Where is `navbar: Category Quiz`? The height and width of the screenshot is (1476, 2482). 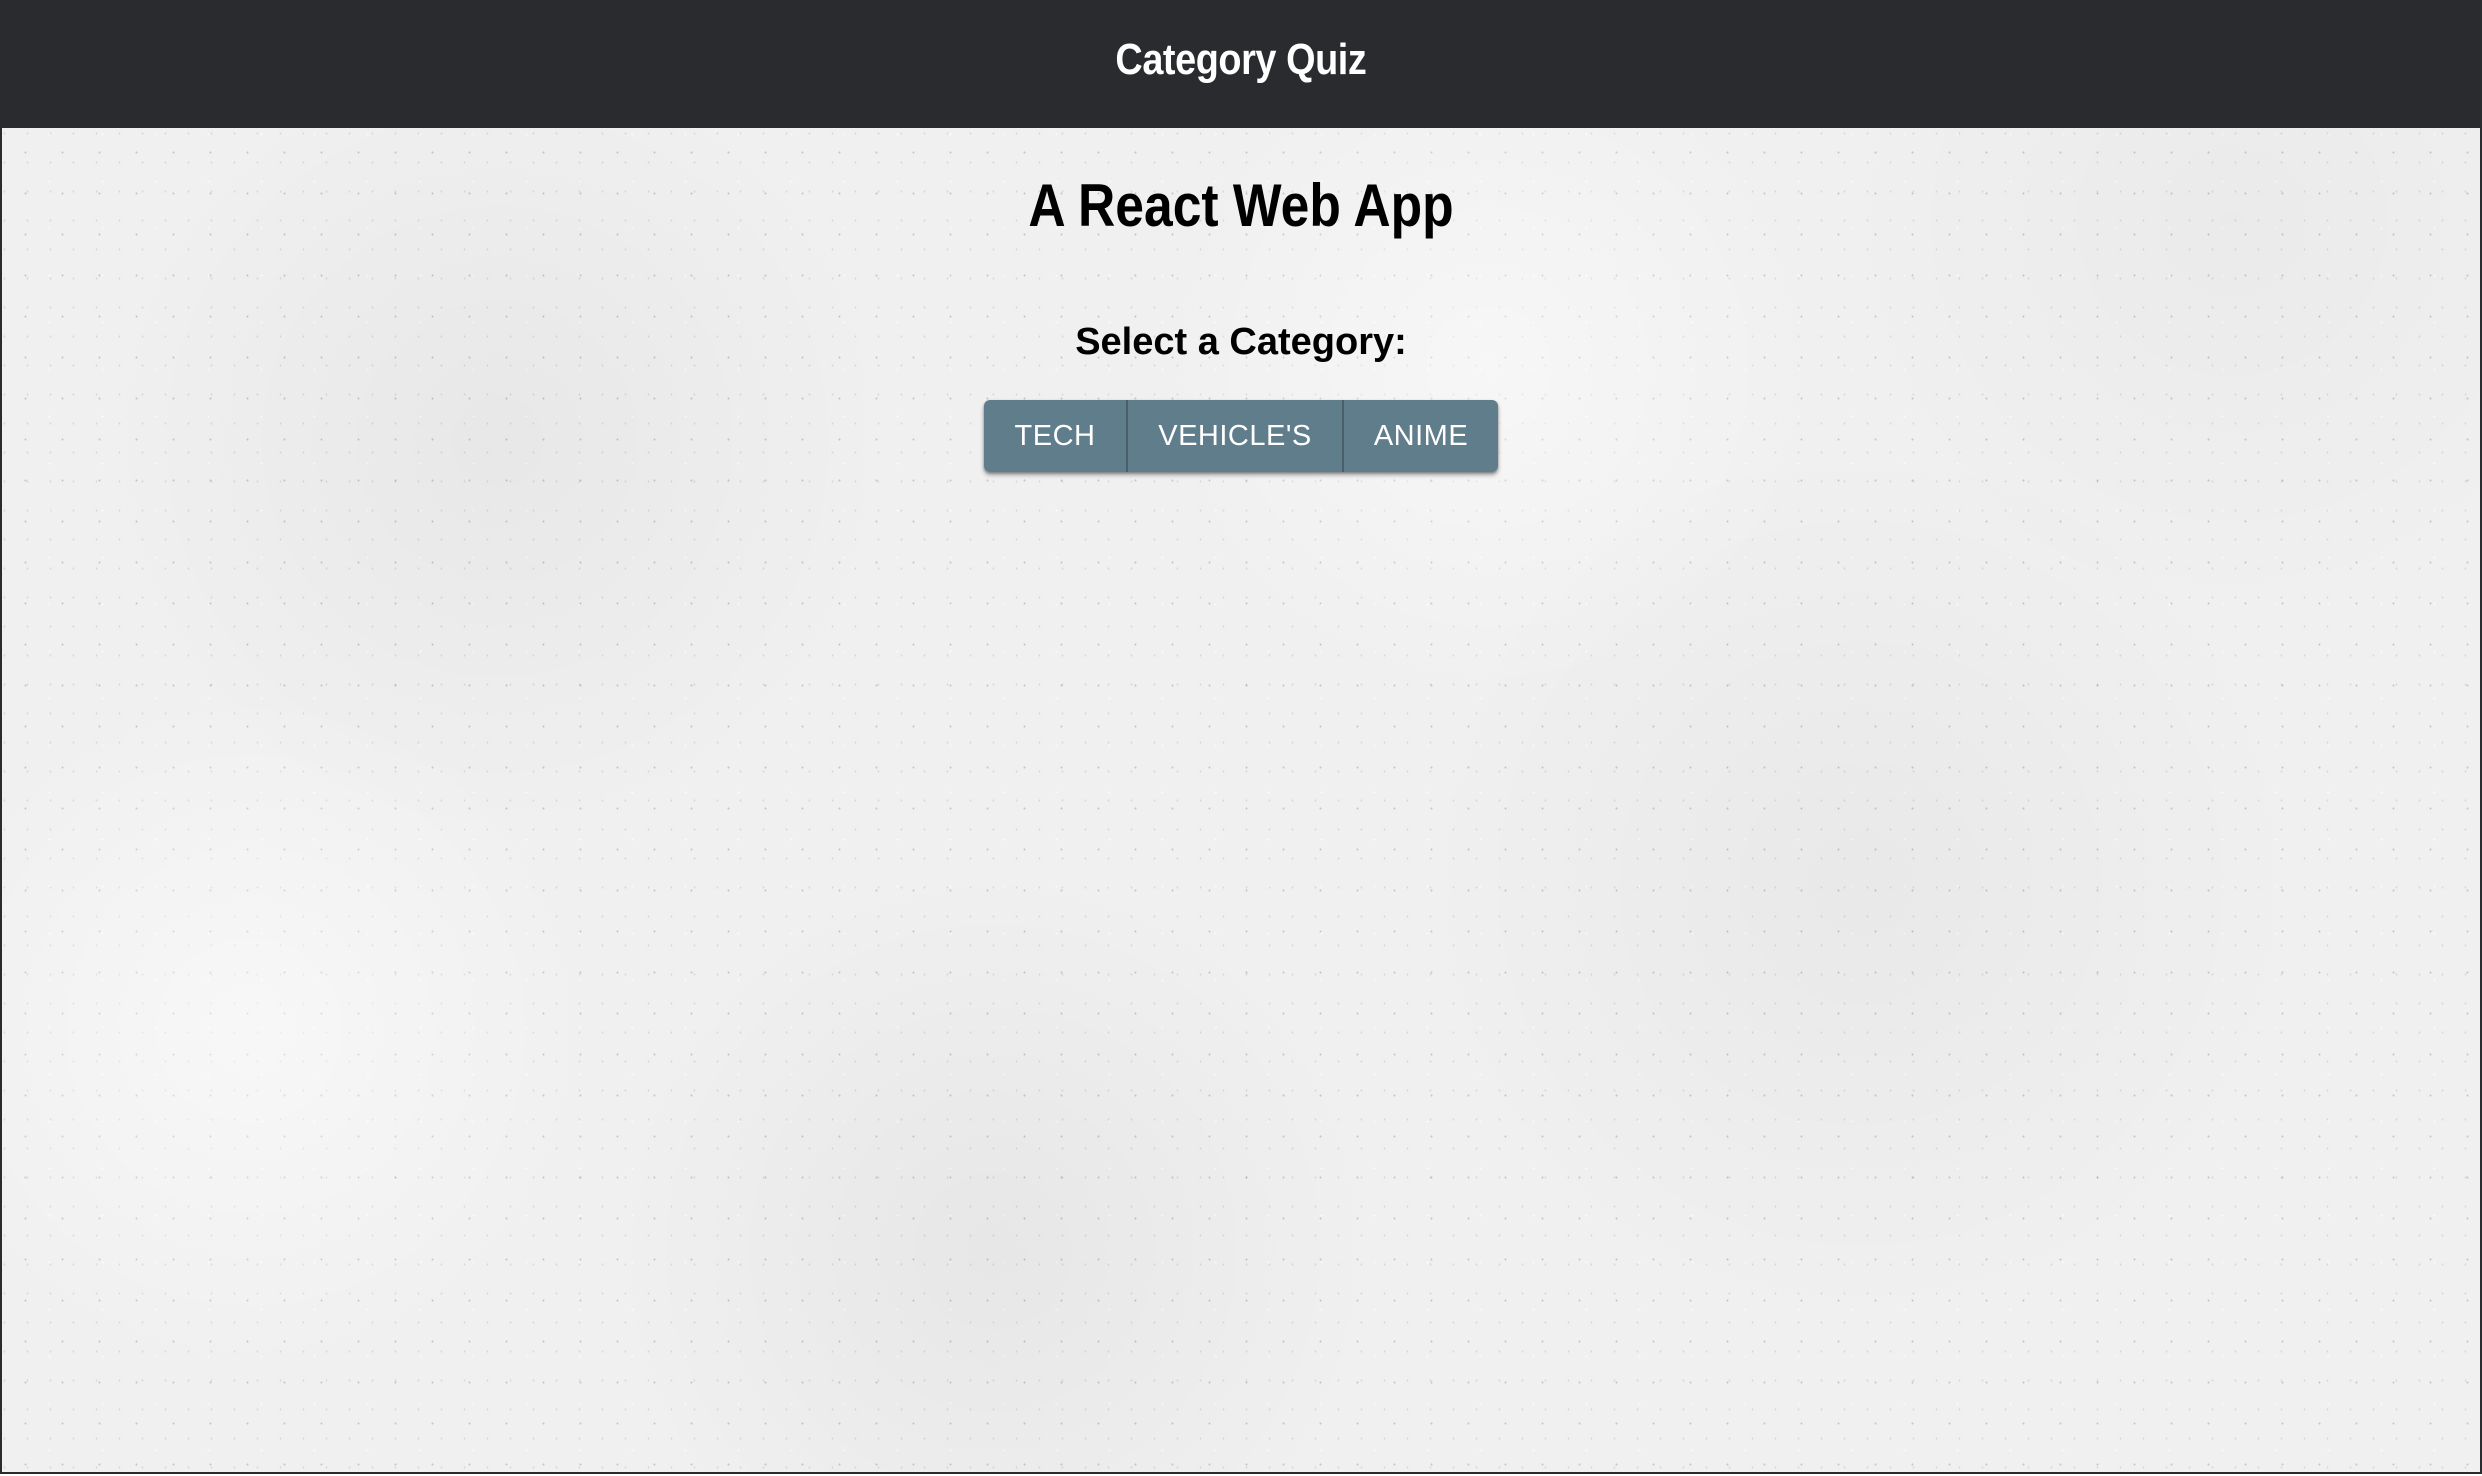
navbar: Category Quiz is located at coordinates (1241, 64).